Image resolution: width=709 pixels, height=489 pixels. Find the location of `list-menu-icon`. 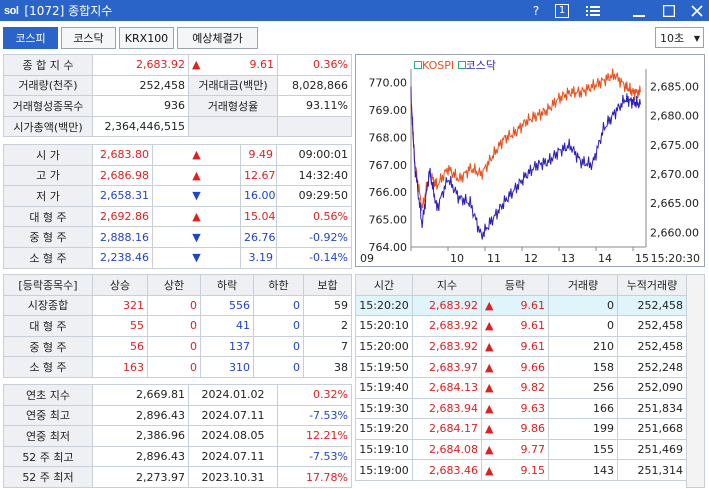

list-menu-icon is located at coordinates (593, 10).